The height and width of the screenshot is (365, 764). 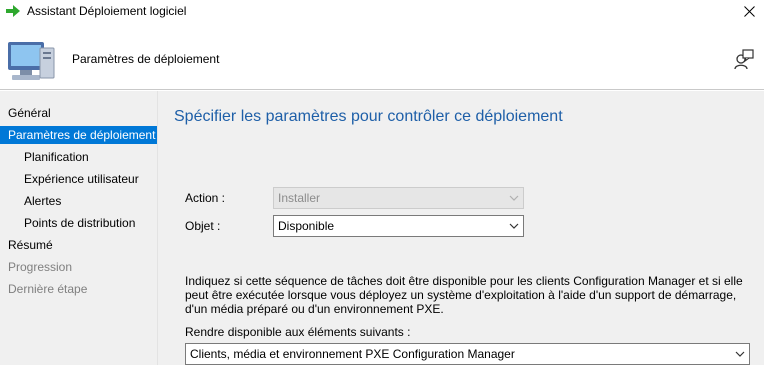 What do you see at coordinates (40, 267) in the screenshot?
I see `nav-item-progress: Progression` at bounding box center [40, 267].